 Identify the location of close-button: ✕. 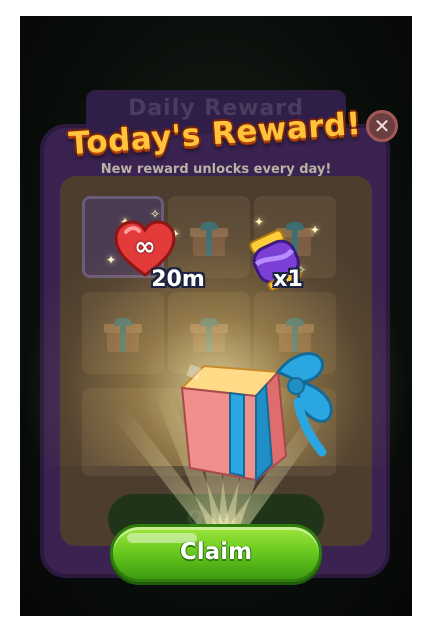
(382, 126).